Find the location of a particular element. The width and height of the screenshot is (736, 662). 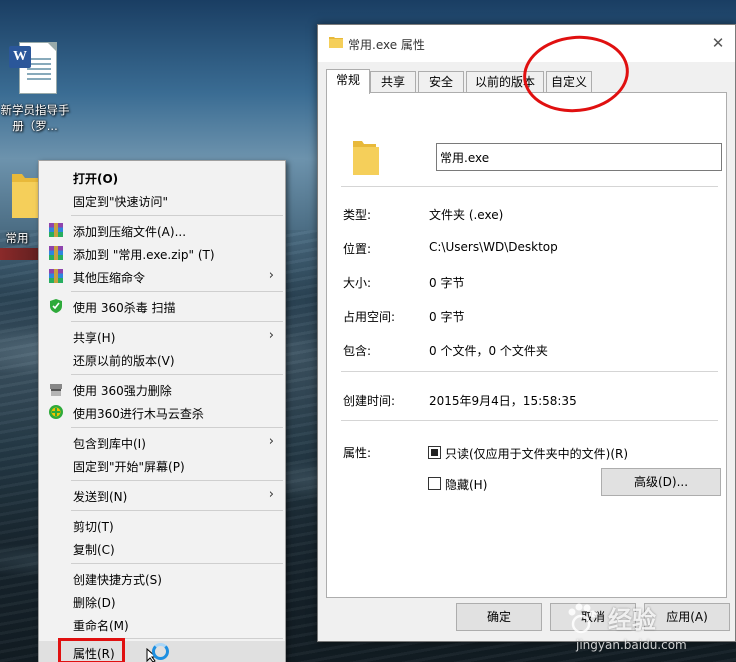

location-value: C:\Users\WD\Desktop is located at coordinates (493, 247).